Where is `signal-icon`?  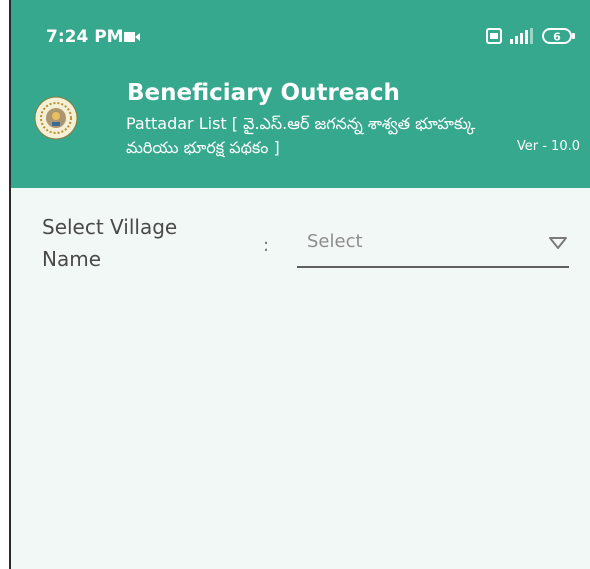 signal-icon is located at coordinates (521, 36).